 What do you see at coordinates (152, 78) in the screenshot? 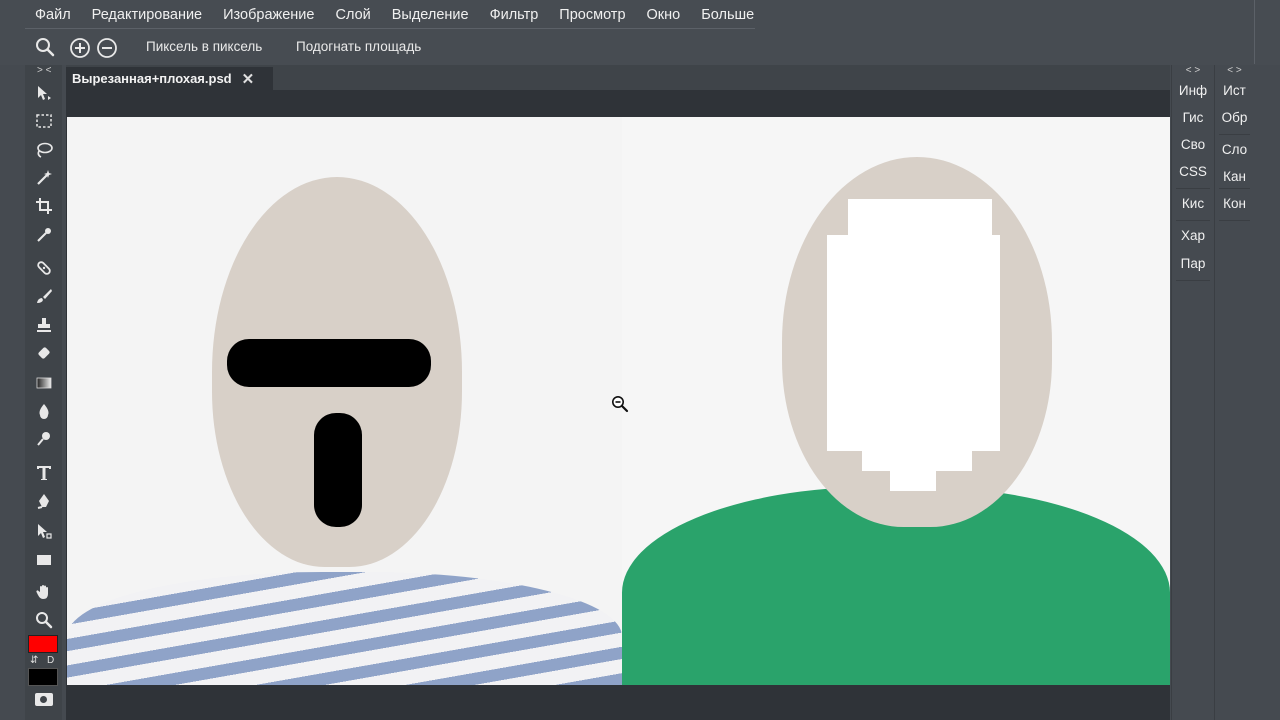
I see `document-tab-title: Вырезанная+плохая.psd` at bounding box center [152, 78].